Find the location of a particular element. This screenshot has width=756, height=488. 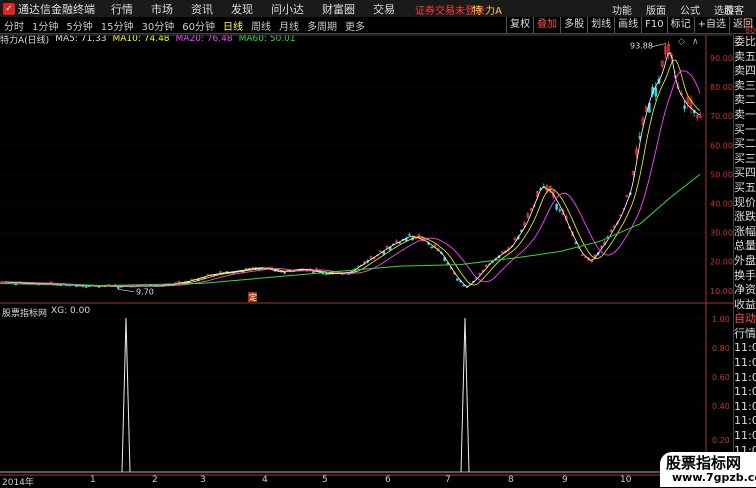

price-axis-label: 80.00 is located at coordinates (721, 87).